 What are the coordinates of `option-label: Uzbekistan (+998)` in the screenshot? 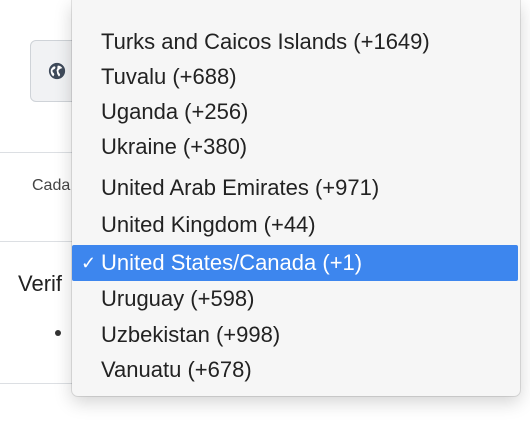 It's located at (191, 334).